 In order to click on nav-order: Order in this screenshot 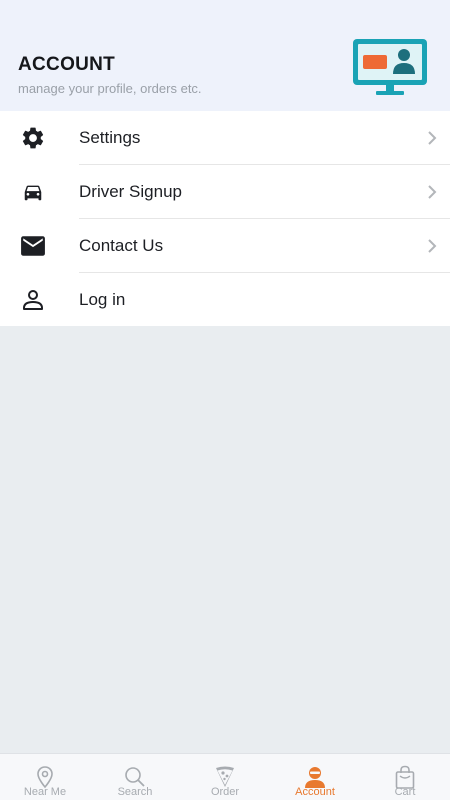, I will do `click(225, 777)`.